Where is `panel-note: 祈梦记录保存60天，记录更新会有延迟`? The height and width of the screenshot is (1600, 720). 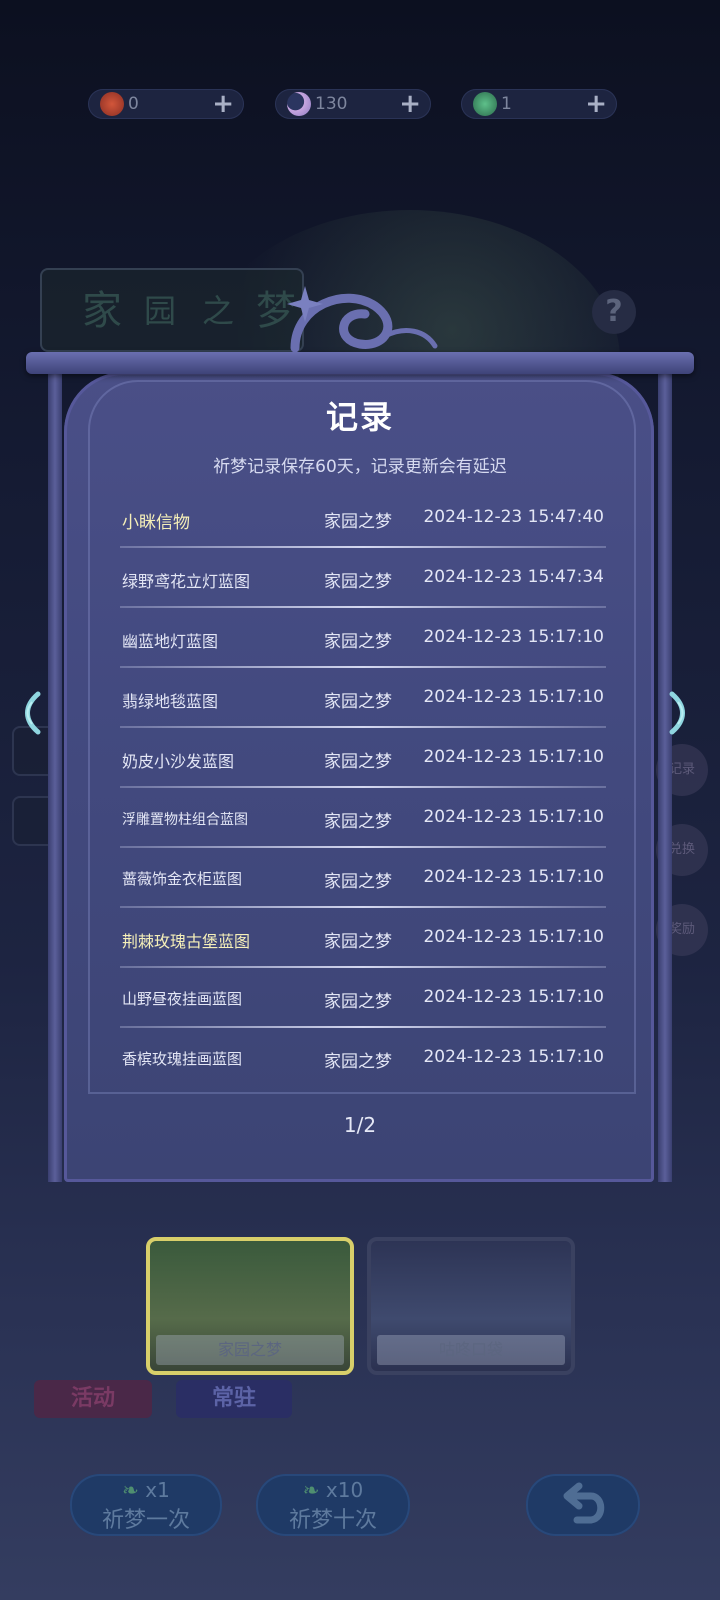 panel-note: 祈梦记录保存60天，记录更新会有延迟 is located at coordinates (360, 467).